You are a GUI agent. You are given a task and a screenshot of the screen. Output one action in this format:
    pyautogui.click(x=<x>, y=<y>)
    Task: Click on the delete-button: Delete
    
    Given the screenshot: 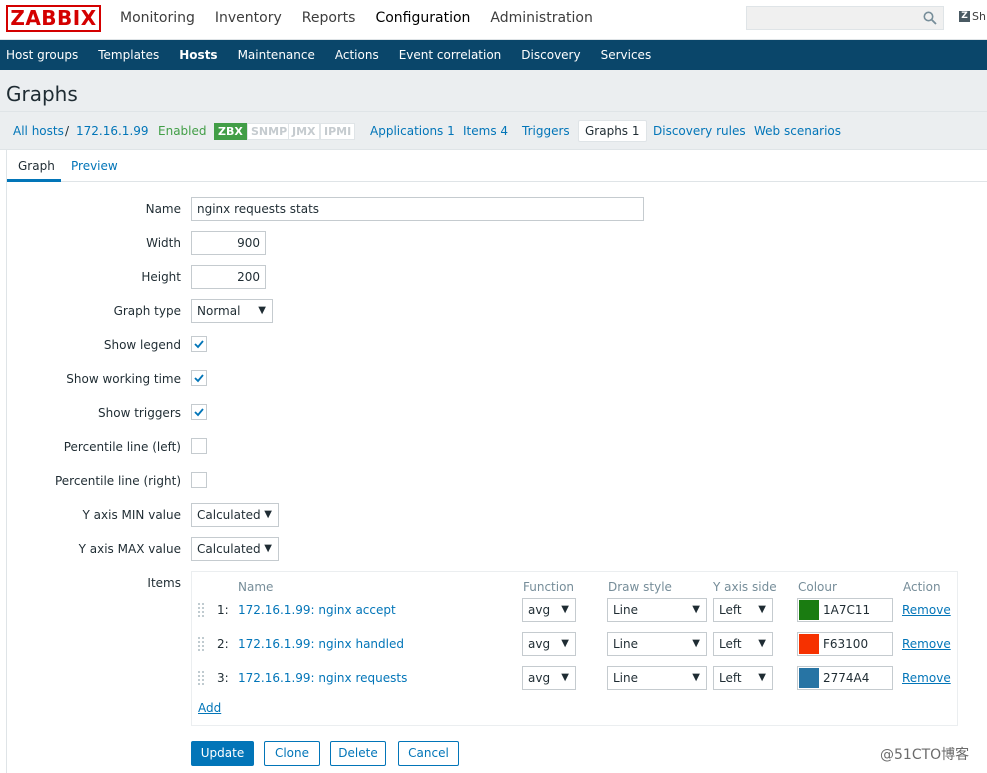 What is the action you would take?
    pyautogui.click(x=358, y=753)
    